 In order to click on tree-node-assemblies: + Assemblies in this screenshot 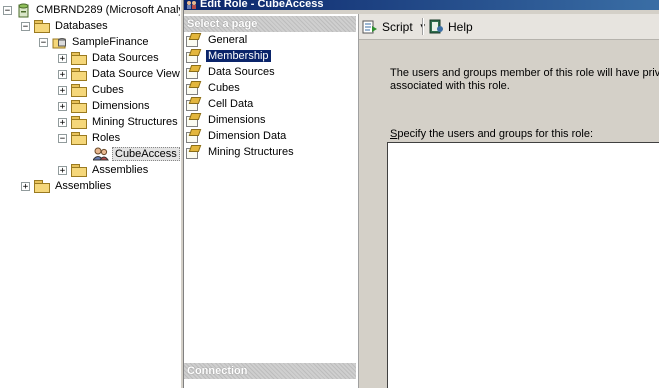, I will do `click(67, 186)`.